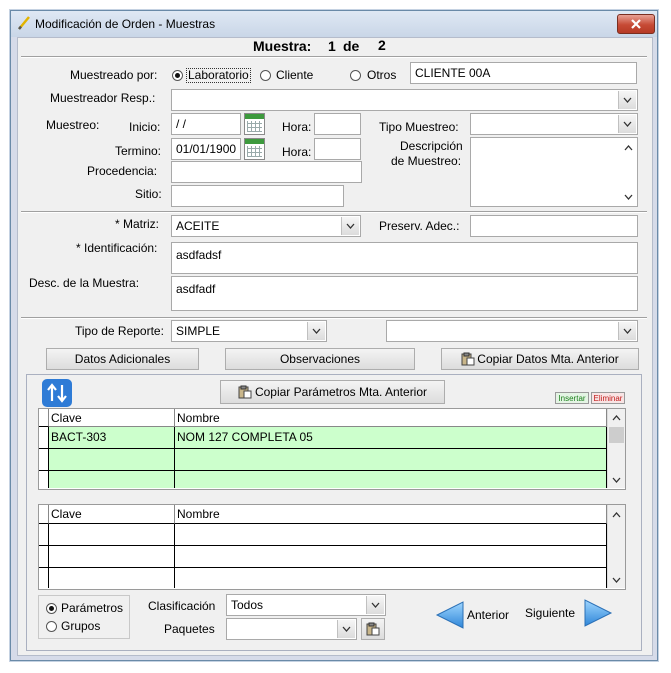 The image size is (671, 673). What do you see at coordinates (350, 226) in the screenshot?
I see `matriz-dropdown-button` at bounding box center [350, 226].